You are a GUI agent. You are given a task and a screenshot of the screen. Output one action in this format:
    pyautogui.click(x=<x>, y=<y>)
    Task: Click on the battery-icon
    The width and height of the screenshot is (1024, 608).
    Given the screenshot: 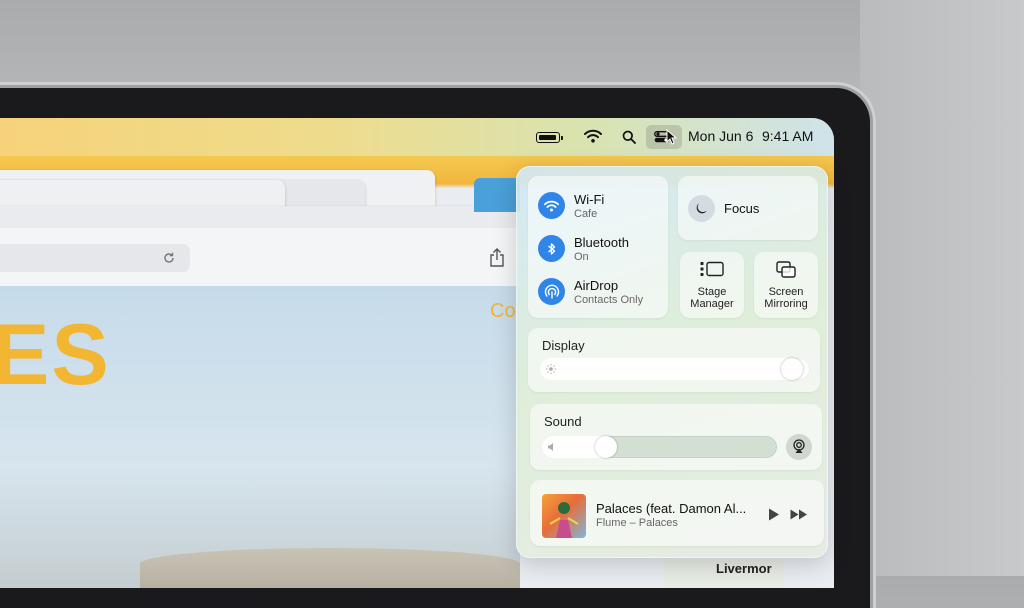 What is the action you would take?
    pyautogui.click(x=549, y=137)
    